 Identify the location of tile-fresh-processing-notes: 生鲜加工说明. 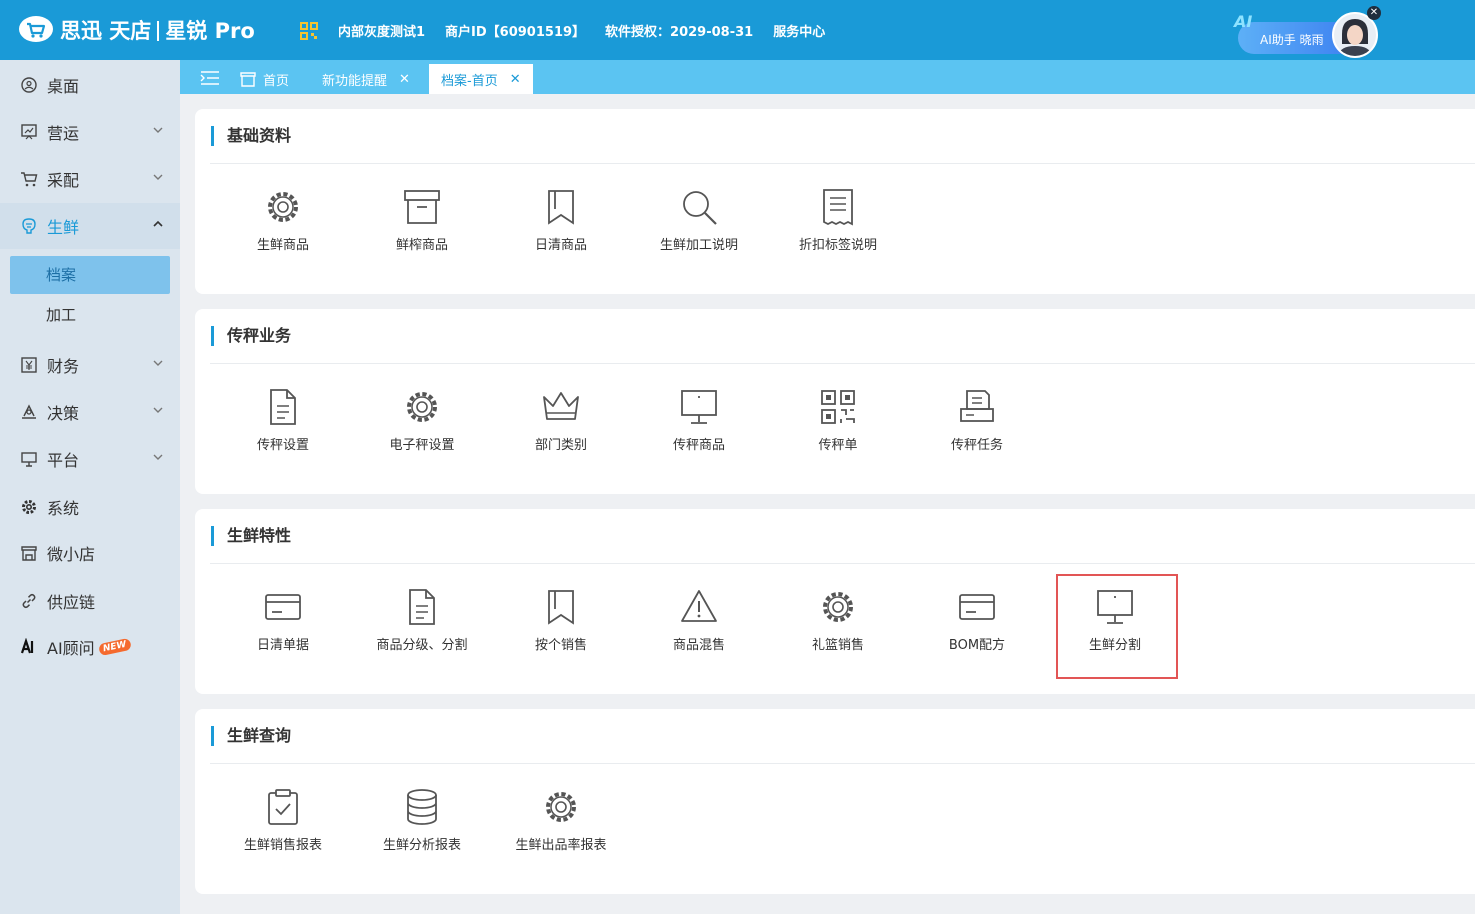
(699, 220).